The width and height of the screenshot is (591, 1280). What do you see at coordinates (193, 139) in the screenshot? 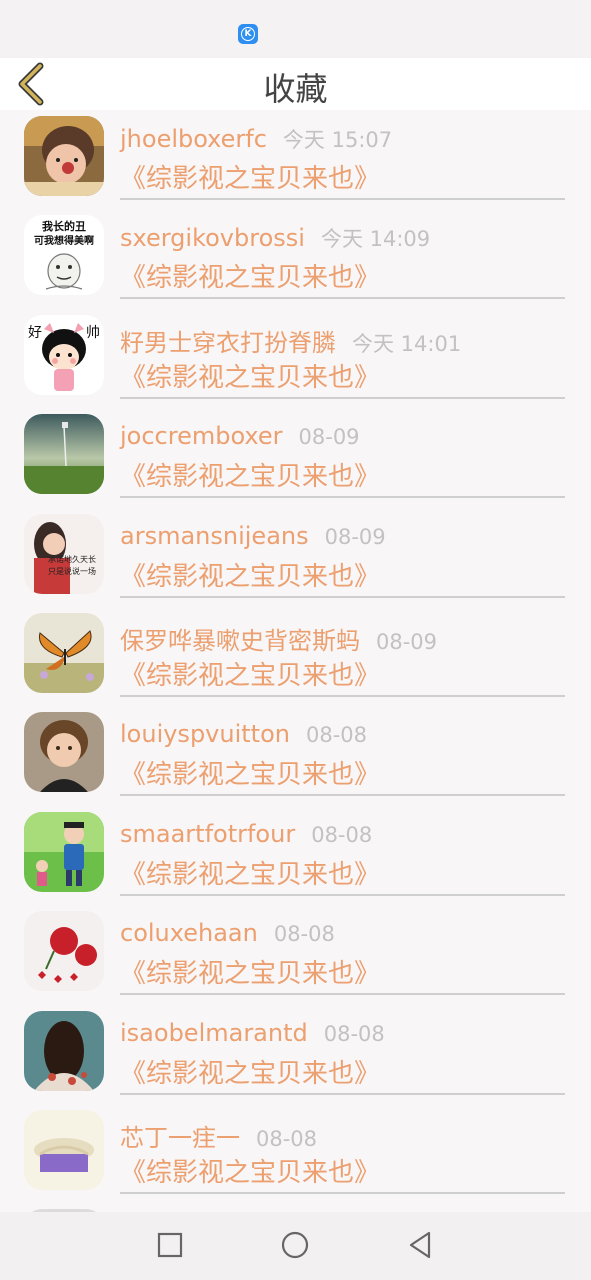
I see `username: jhoelboxerfc` at bounding box center [193, 139].